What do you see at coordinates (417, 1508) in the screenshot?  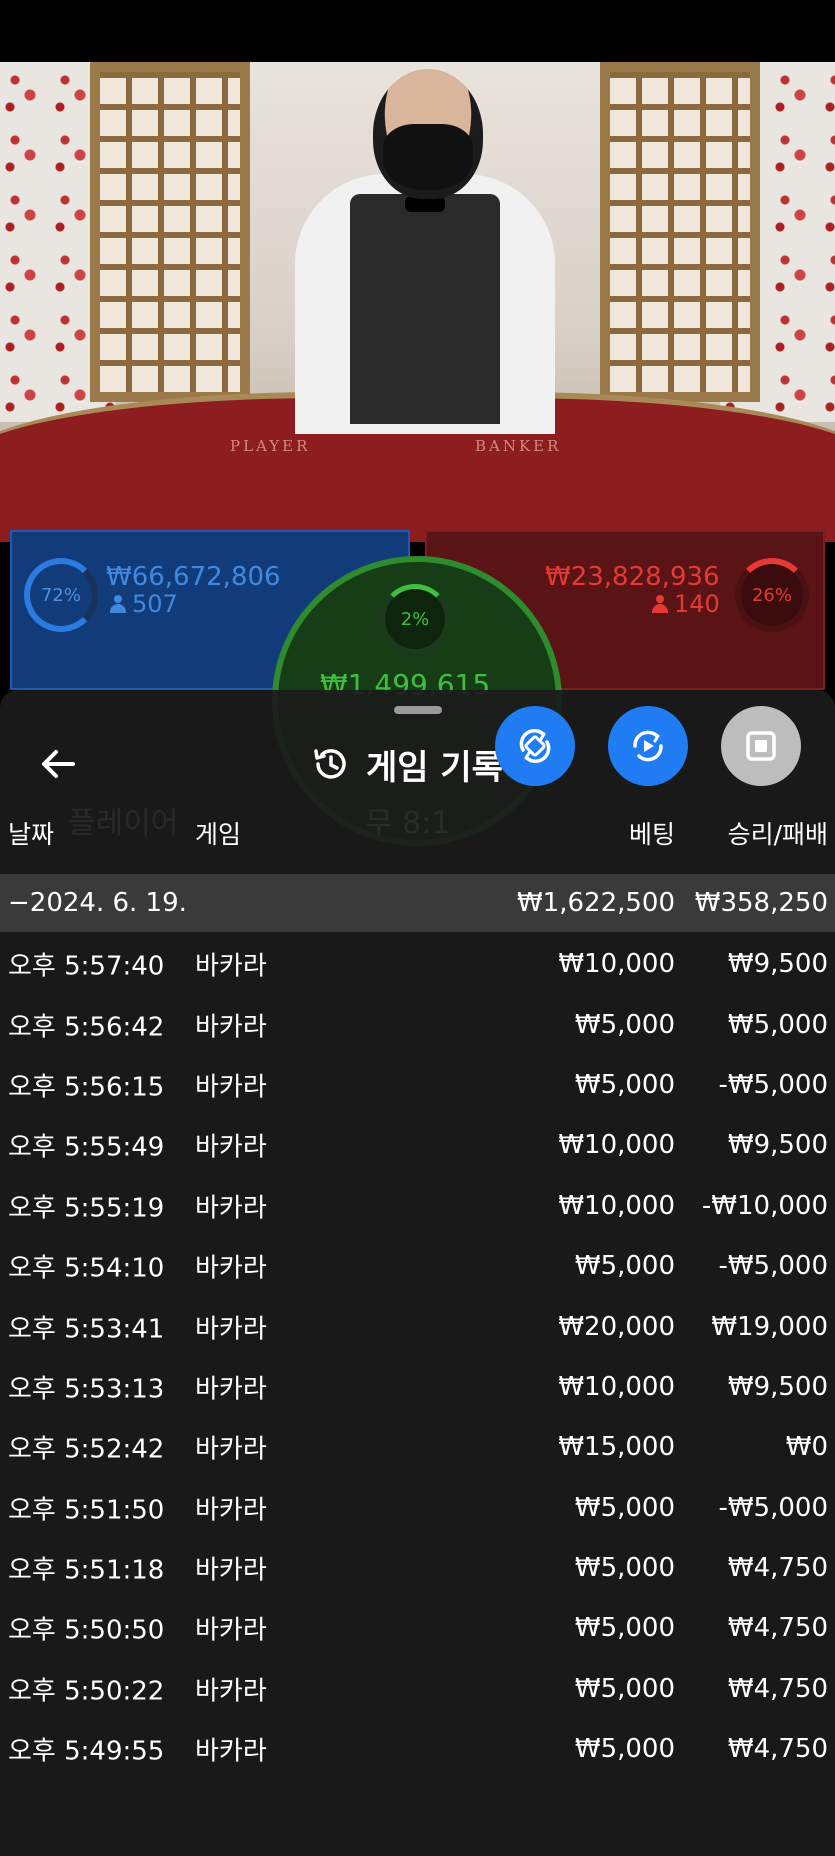 I see `table-row: 오후 5:51:50 바카라 ₩5,000 -₩5,000` at bounding box center [417, 1508].